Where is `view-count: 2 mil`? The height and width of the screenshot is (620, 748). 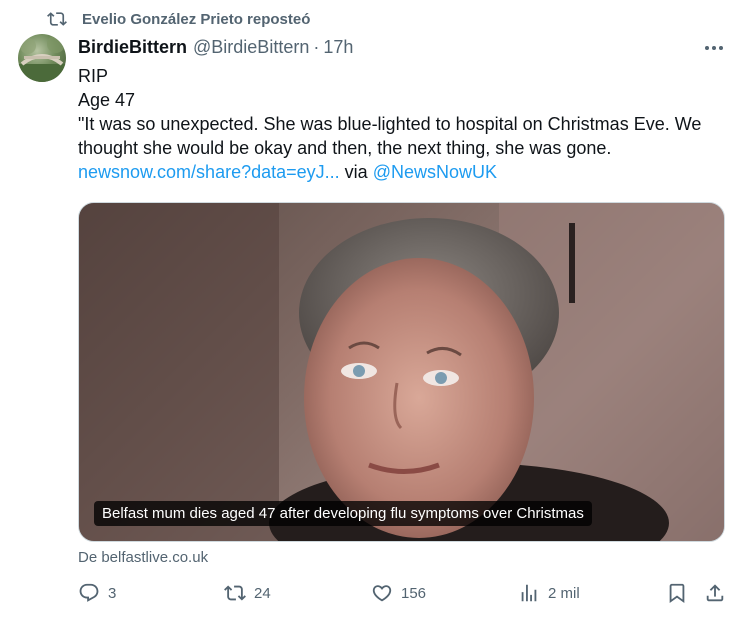
view-count: 2 mil is located at coordinates (564, 593).